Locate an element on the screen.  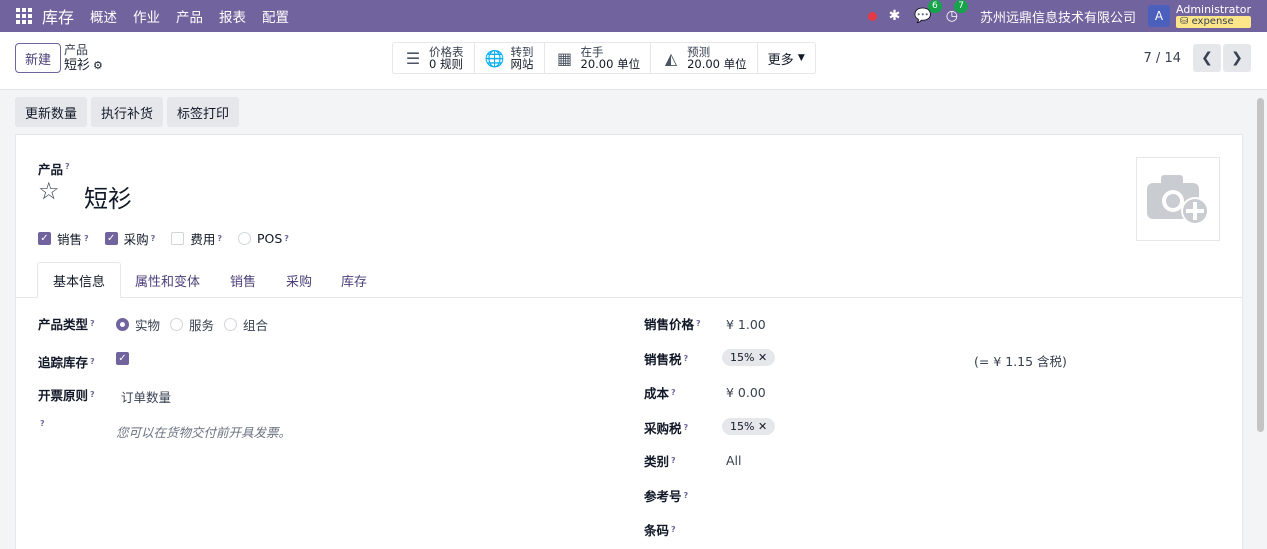
pos-checkbox: POS? is located at coordinates (263, 238).